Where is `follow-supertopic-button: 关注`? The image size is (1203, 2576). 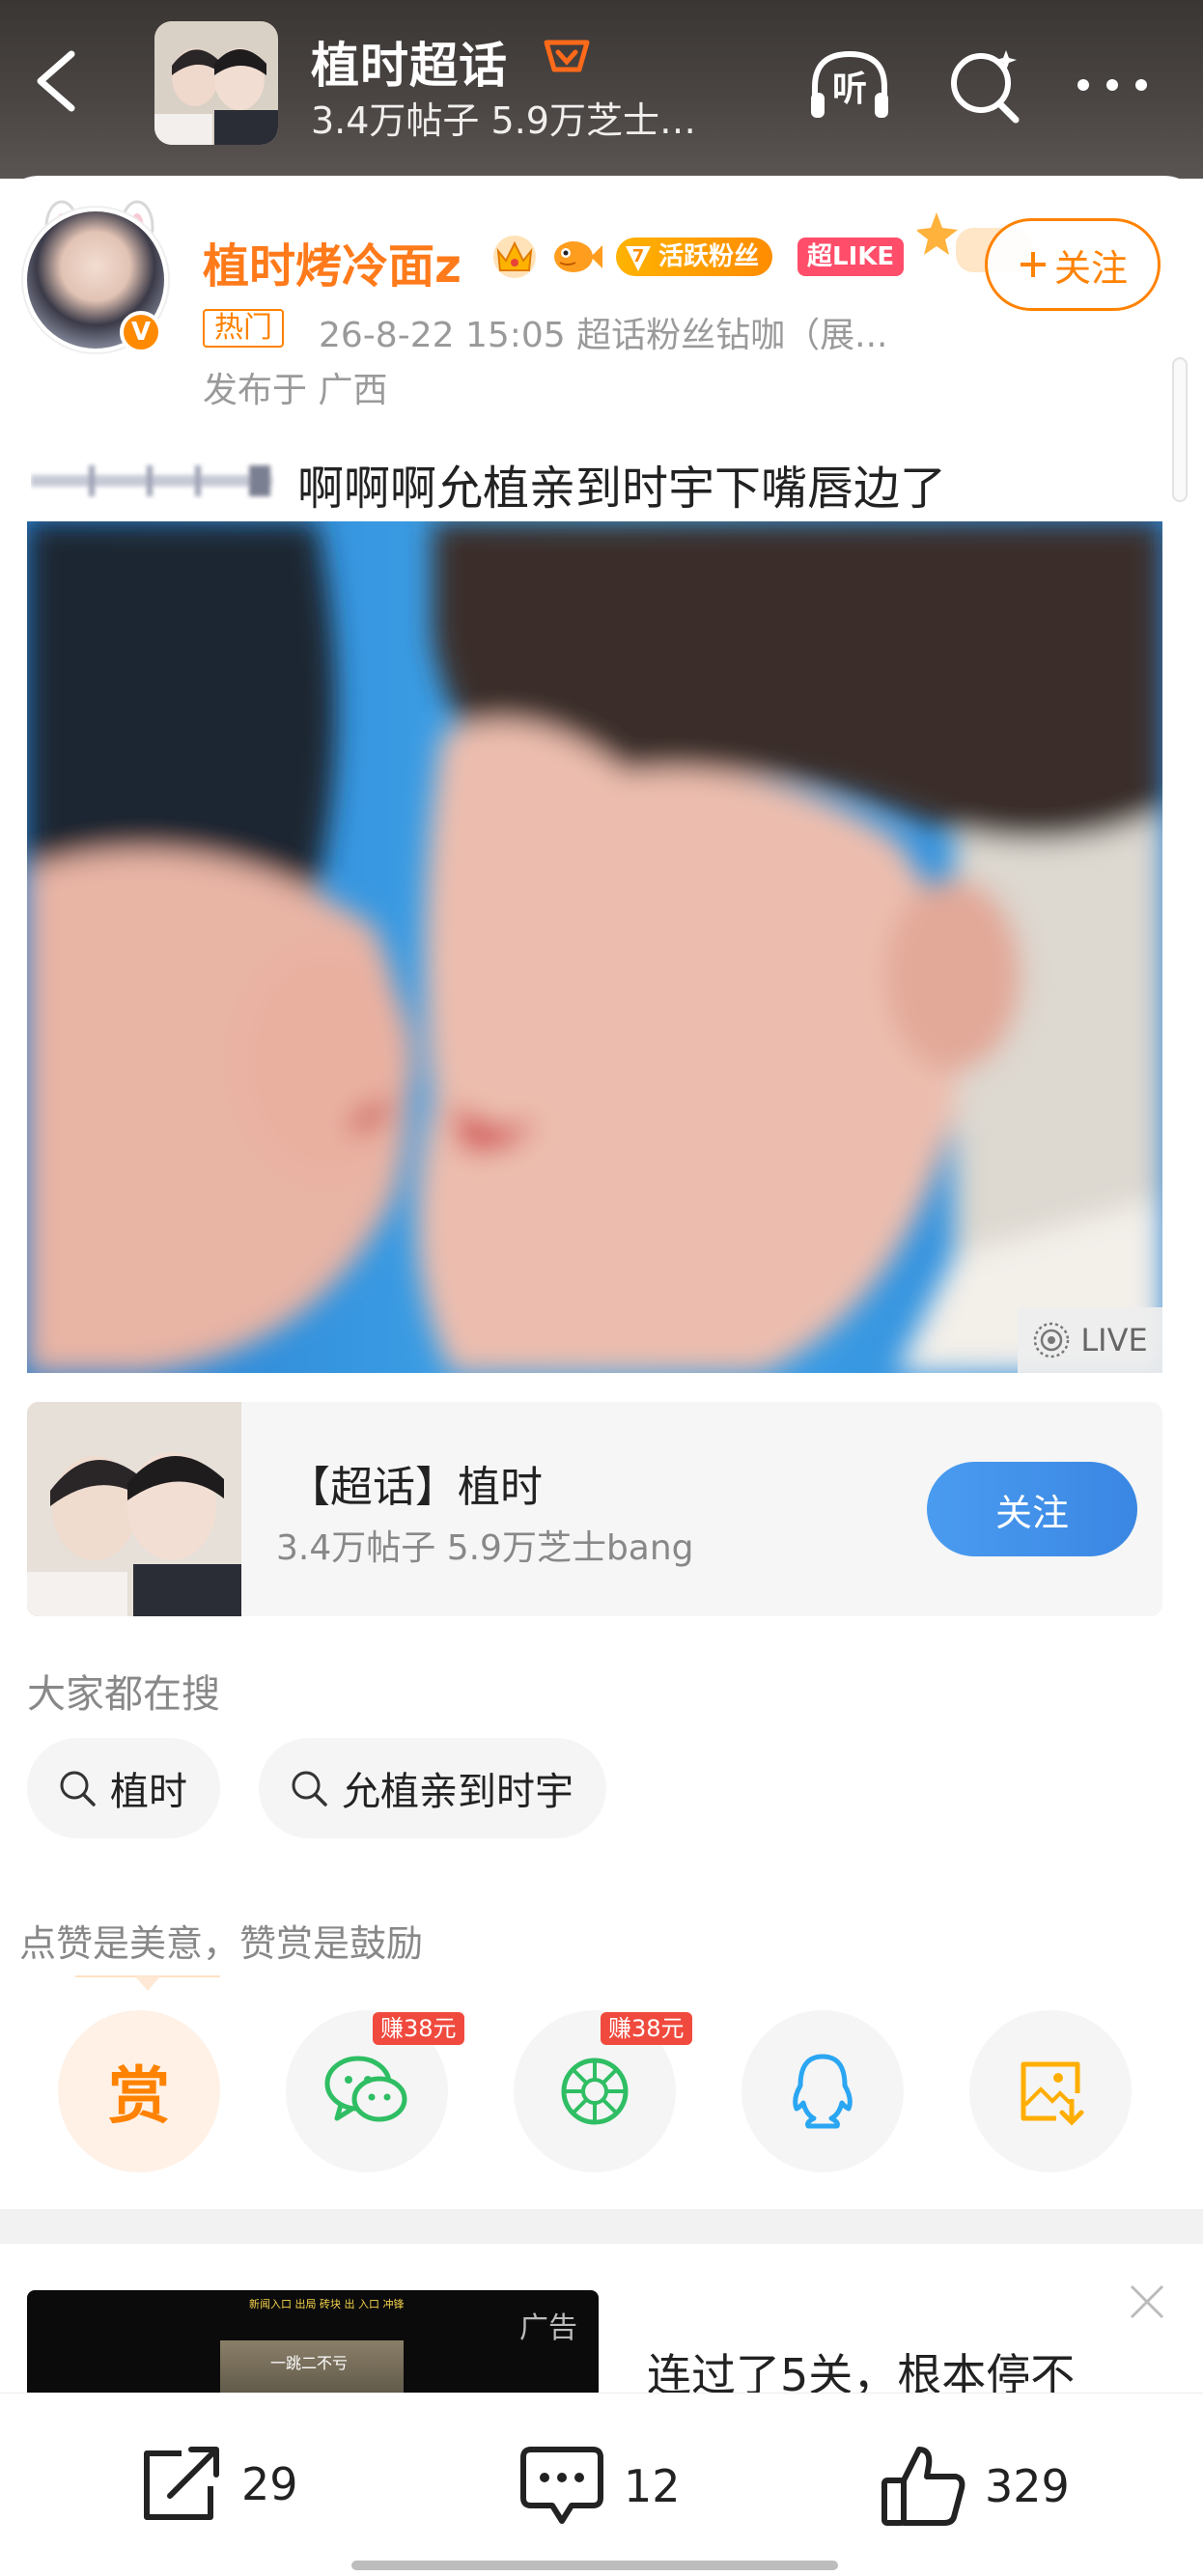 follow-supertopic-button: 关注 is located at coordinates (1032, 1509).